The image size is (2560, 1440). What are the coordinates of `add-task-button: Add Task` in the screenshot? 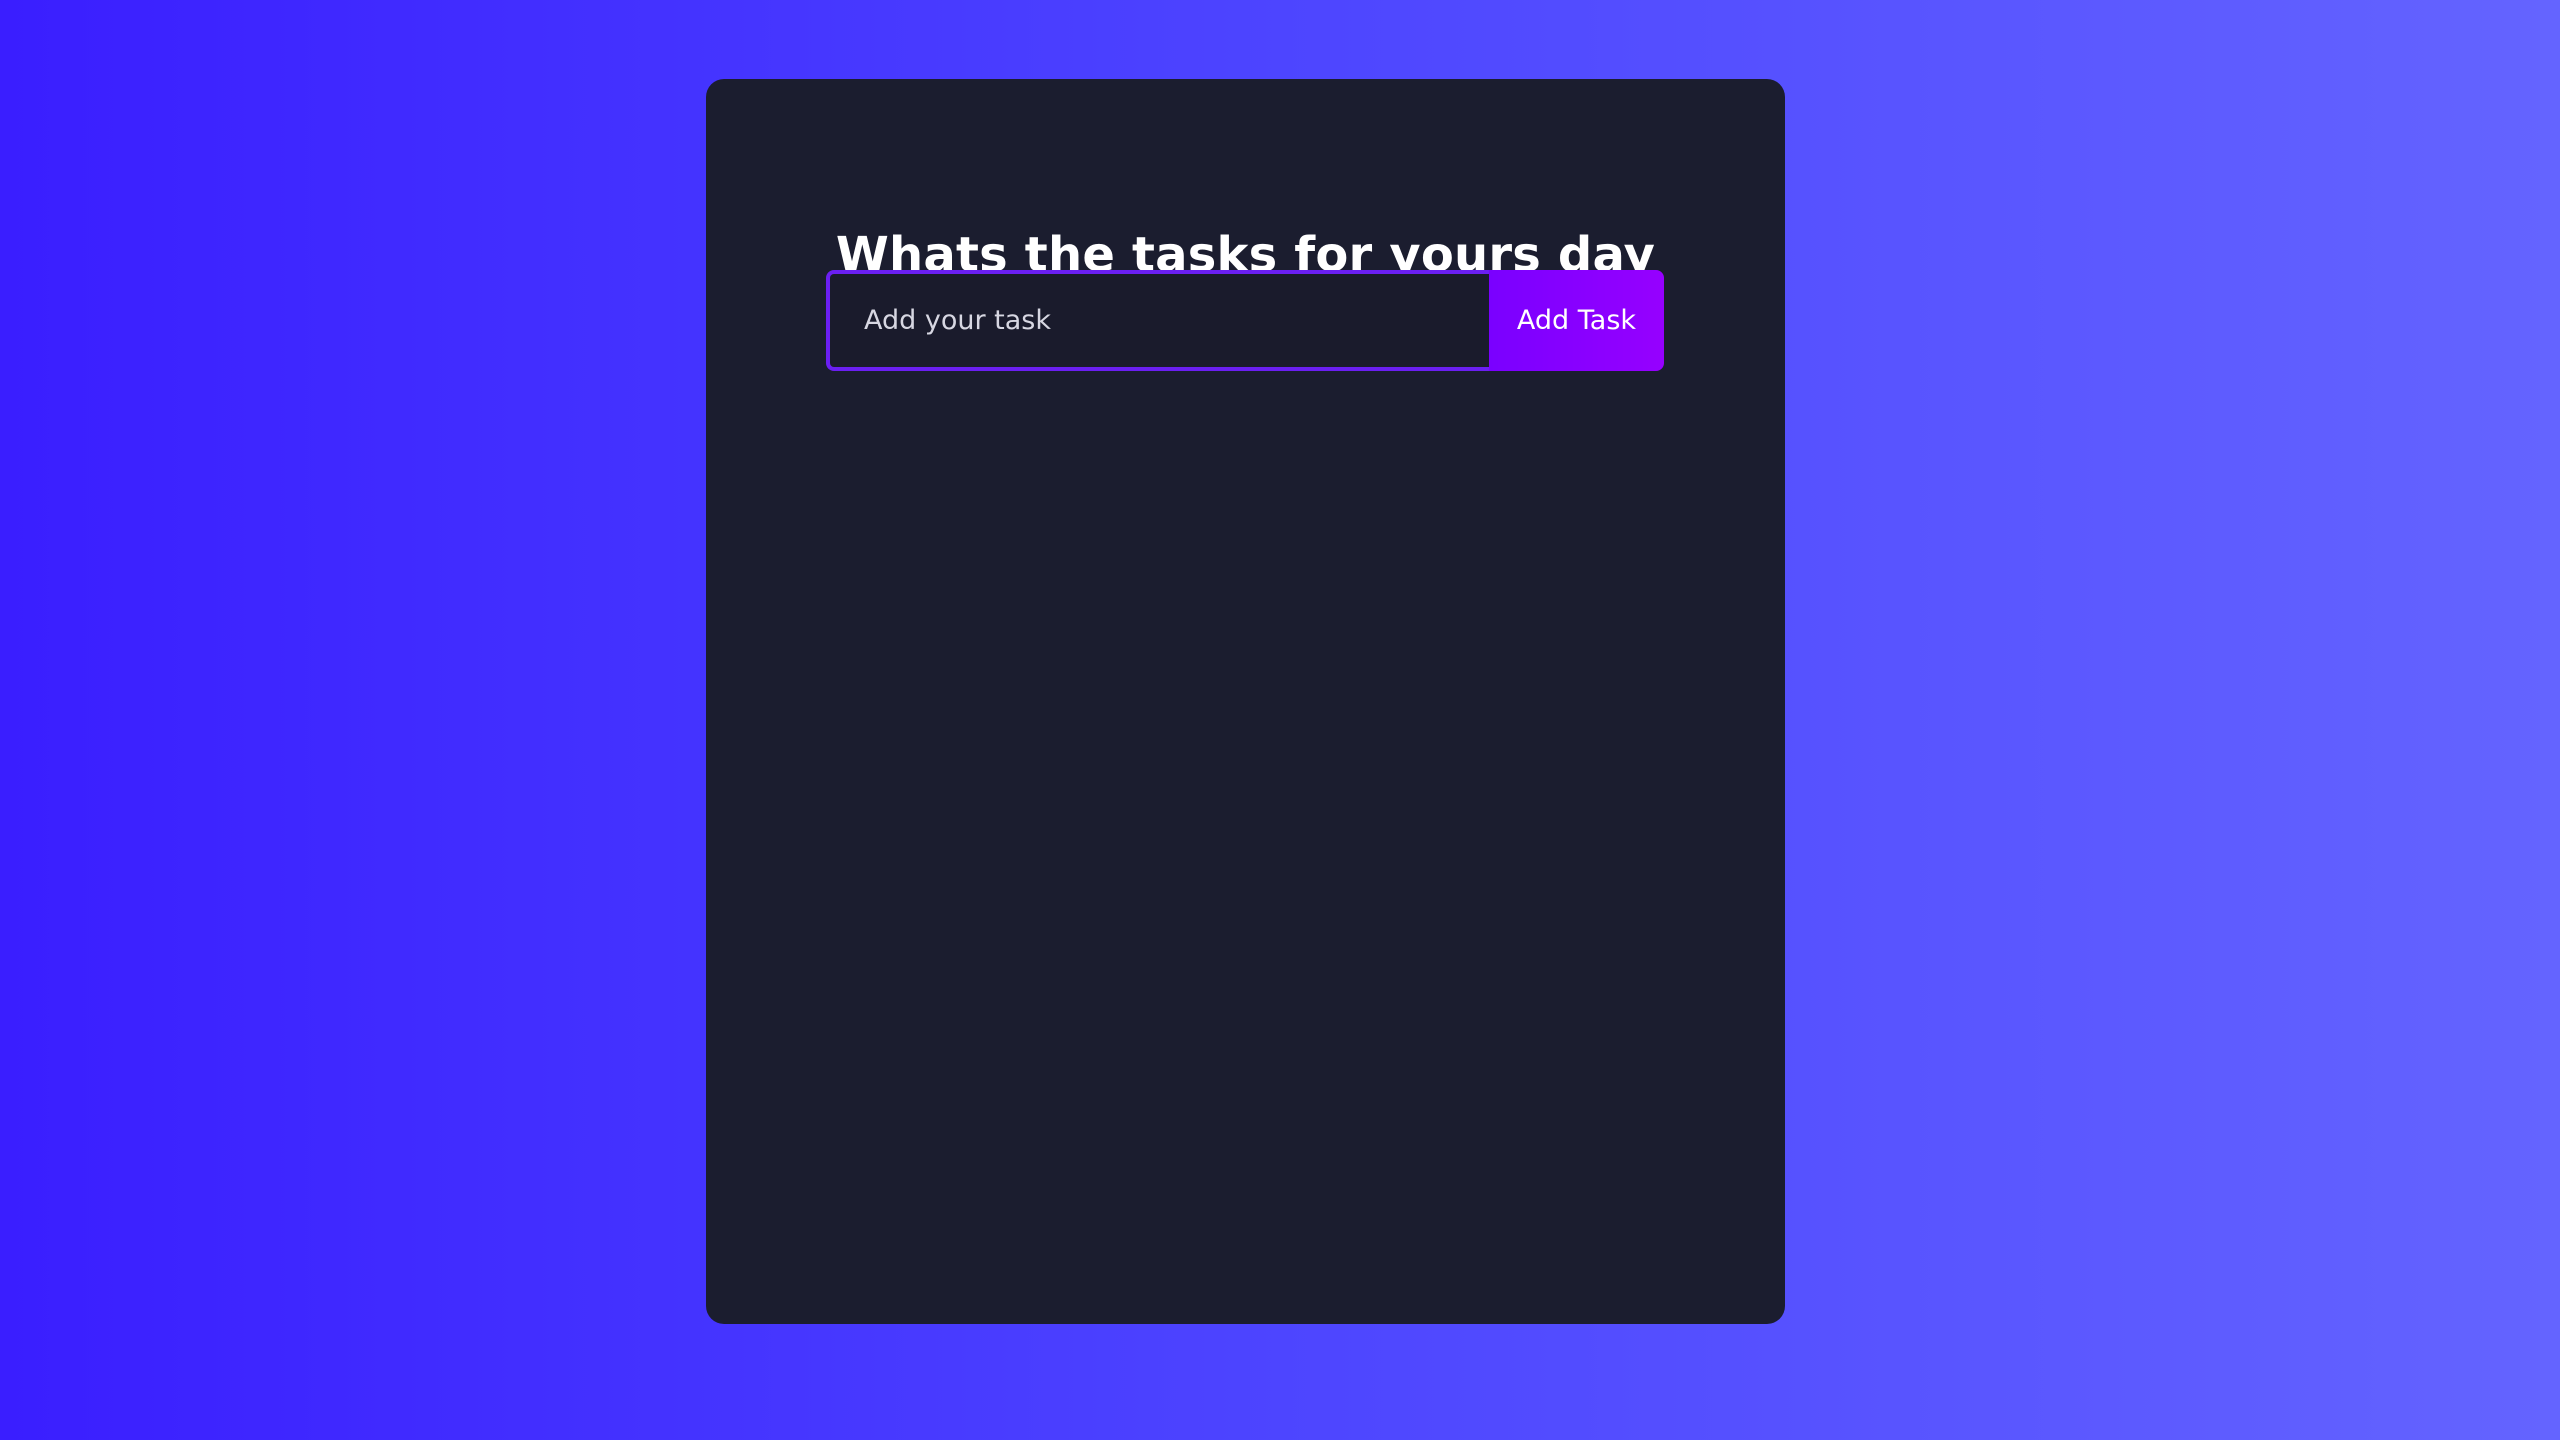 It's located at (1576, 320).